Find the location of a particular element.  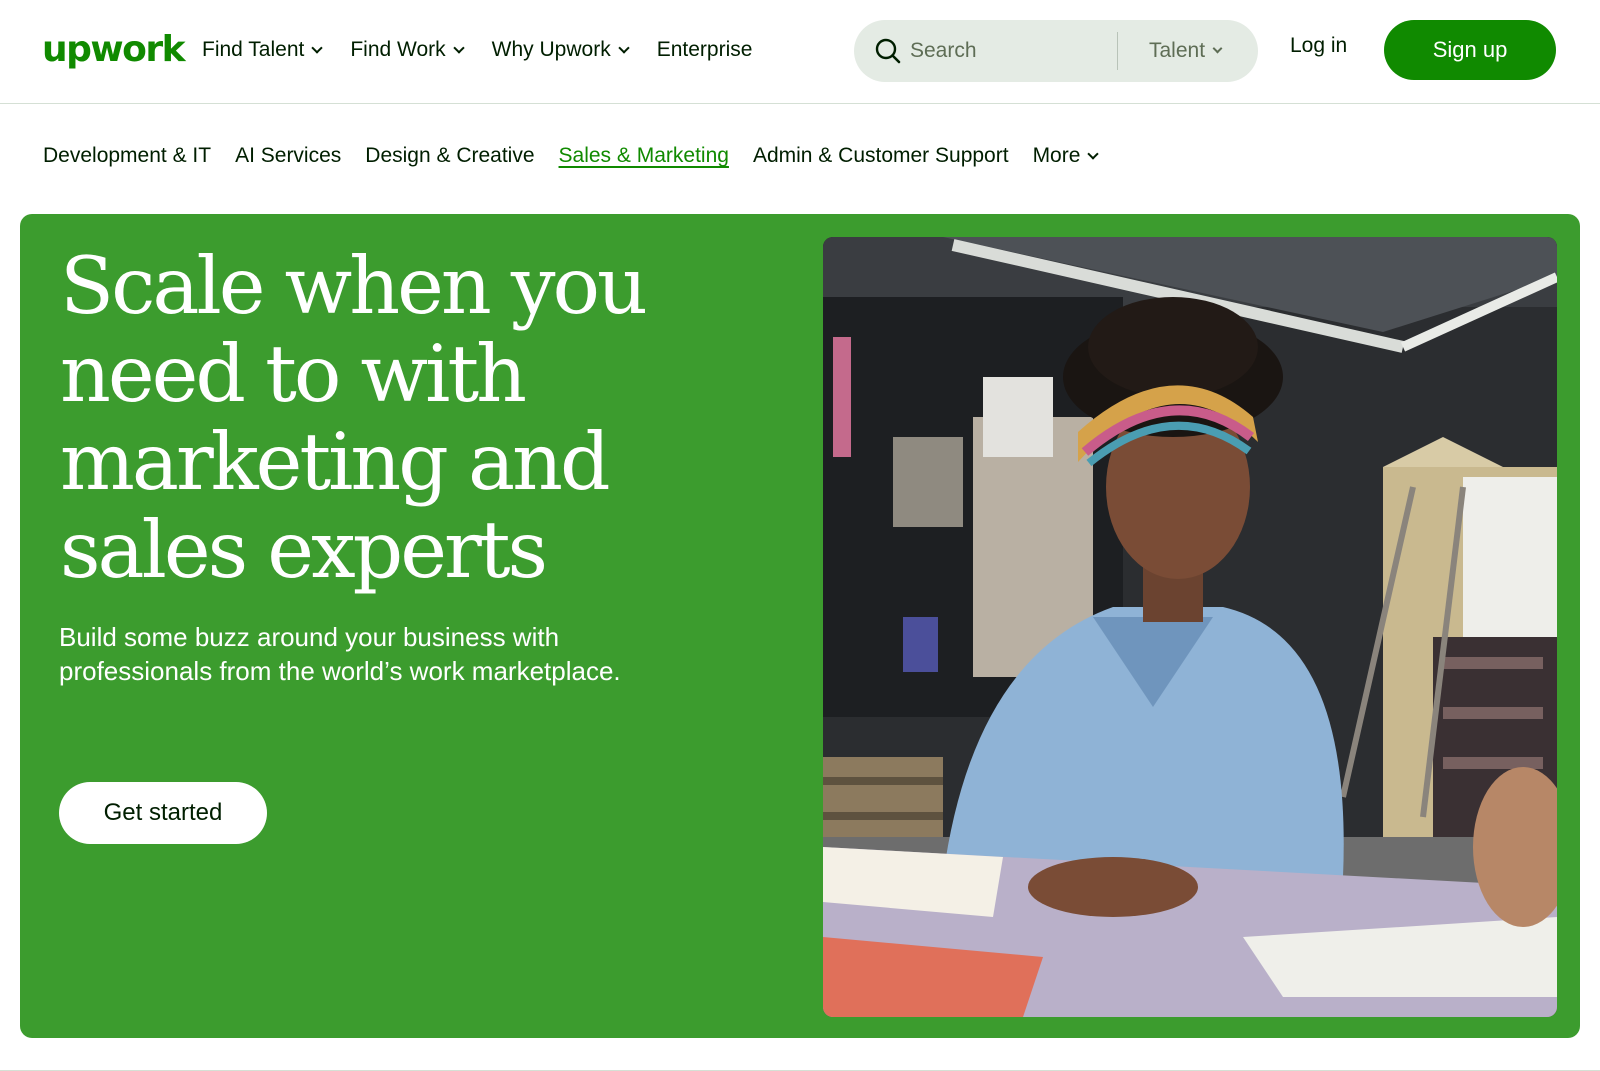

nav-why-upwork: Why Upwork is located at coordinates (560, 50).